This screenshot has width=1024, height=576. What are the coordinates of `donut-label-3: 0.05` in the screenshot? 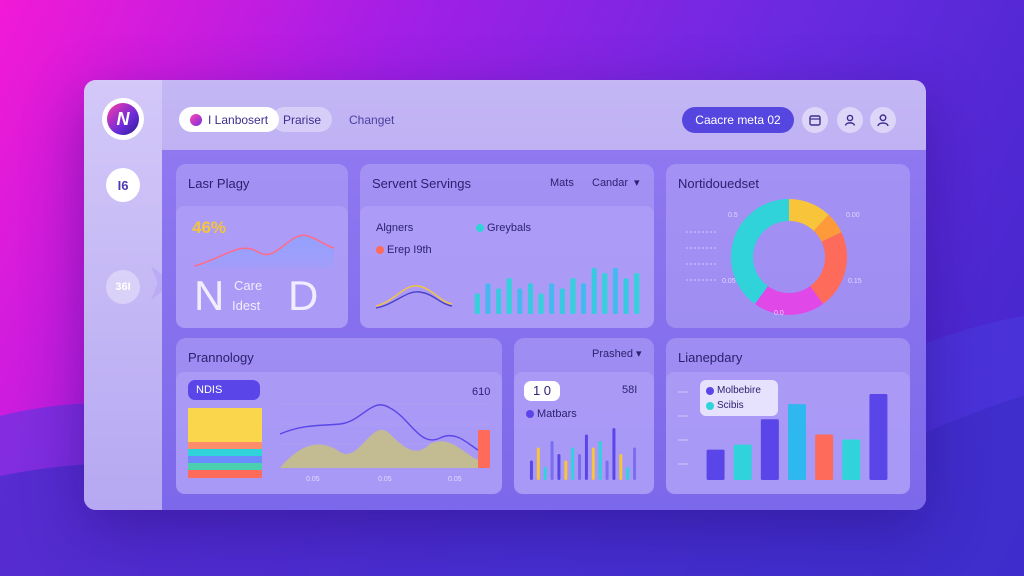 It's located at (729, 281).